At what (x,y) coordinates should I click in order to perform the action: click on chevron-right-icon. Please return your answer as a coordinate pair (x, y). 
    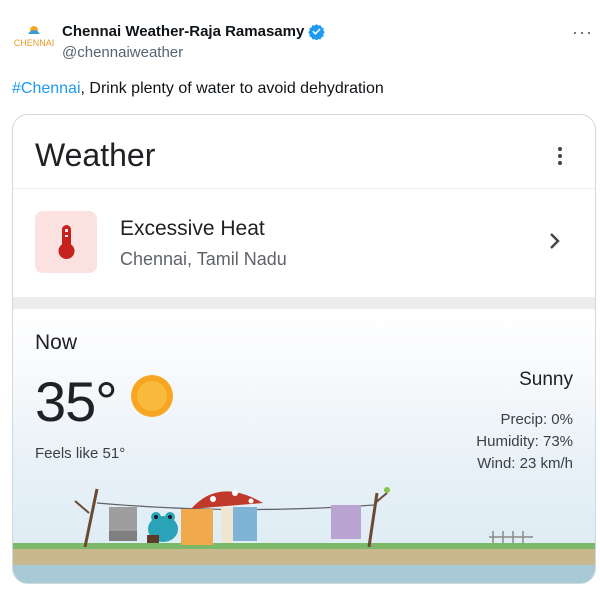
    Looking at the image, I should click on (555, 241).